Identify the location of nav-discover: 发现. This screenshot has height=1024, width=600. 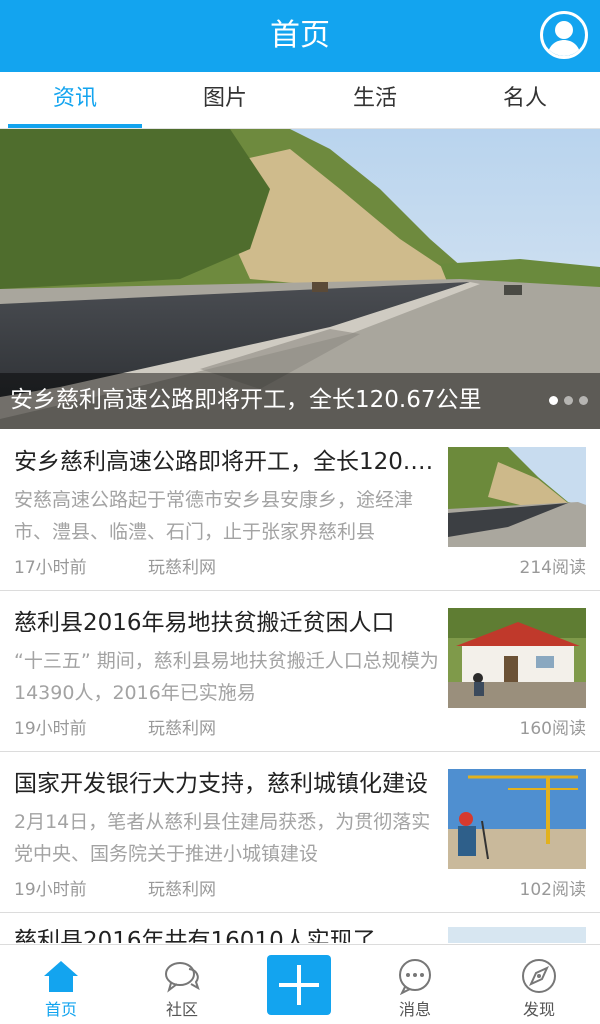
(539, 984).